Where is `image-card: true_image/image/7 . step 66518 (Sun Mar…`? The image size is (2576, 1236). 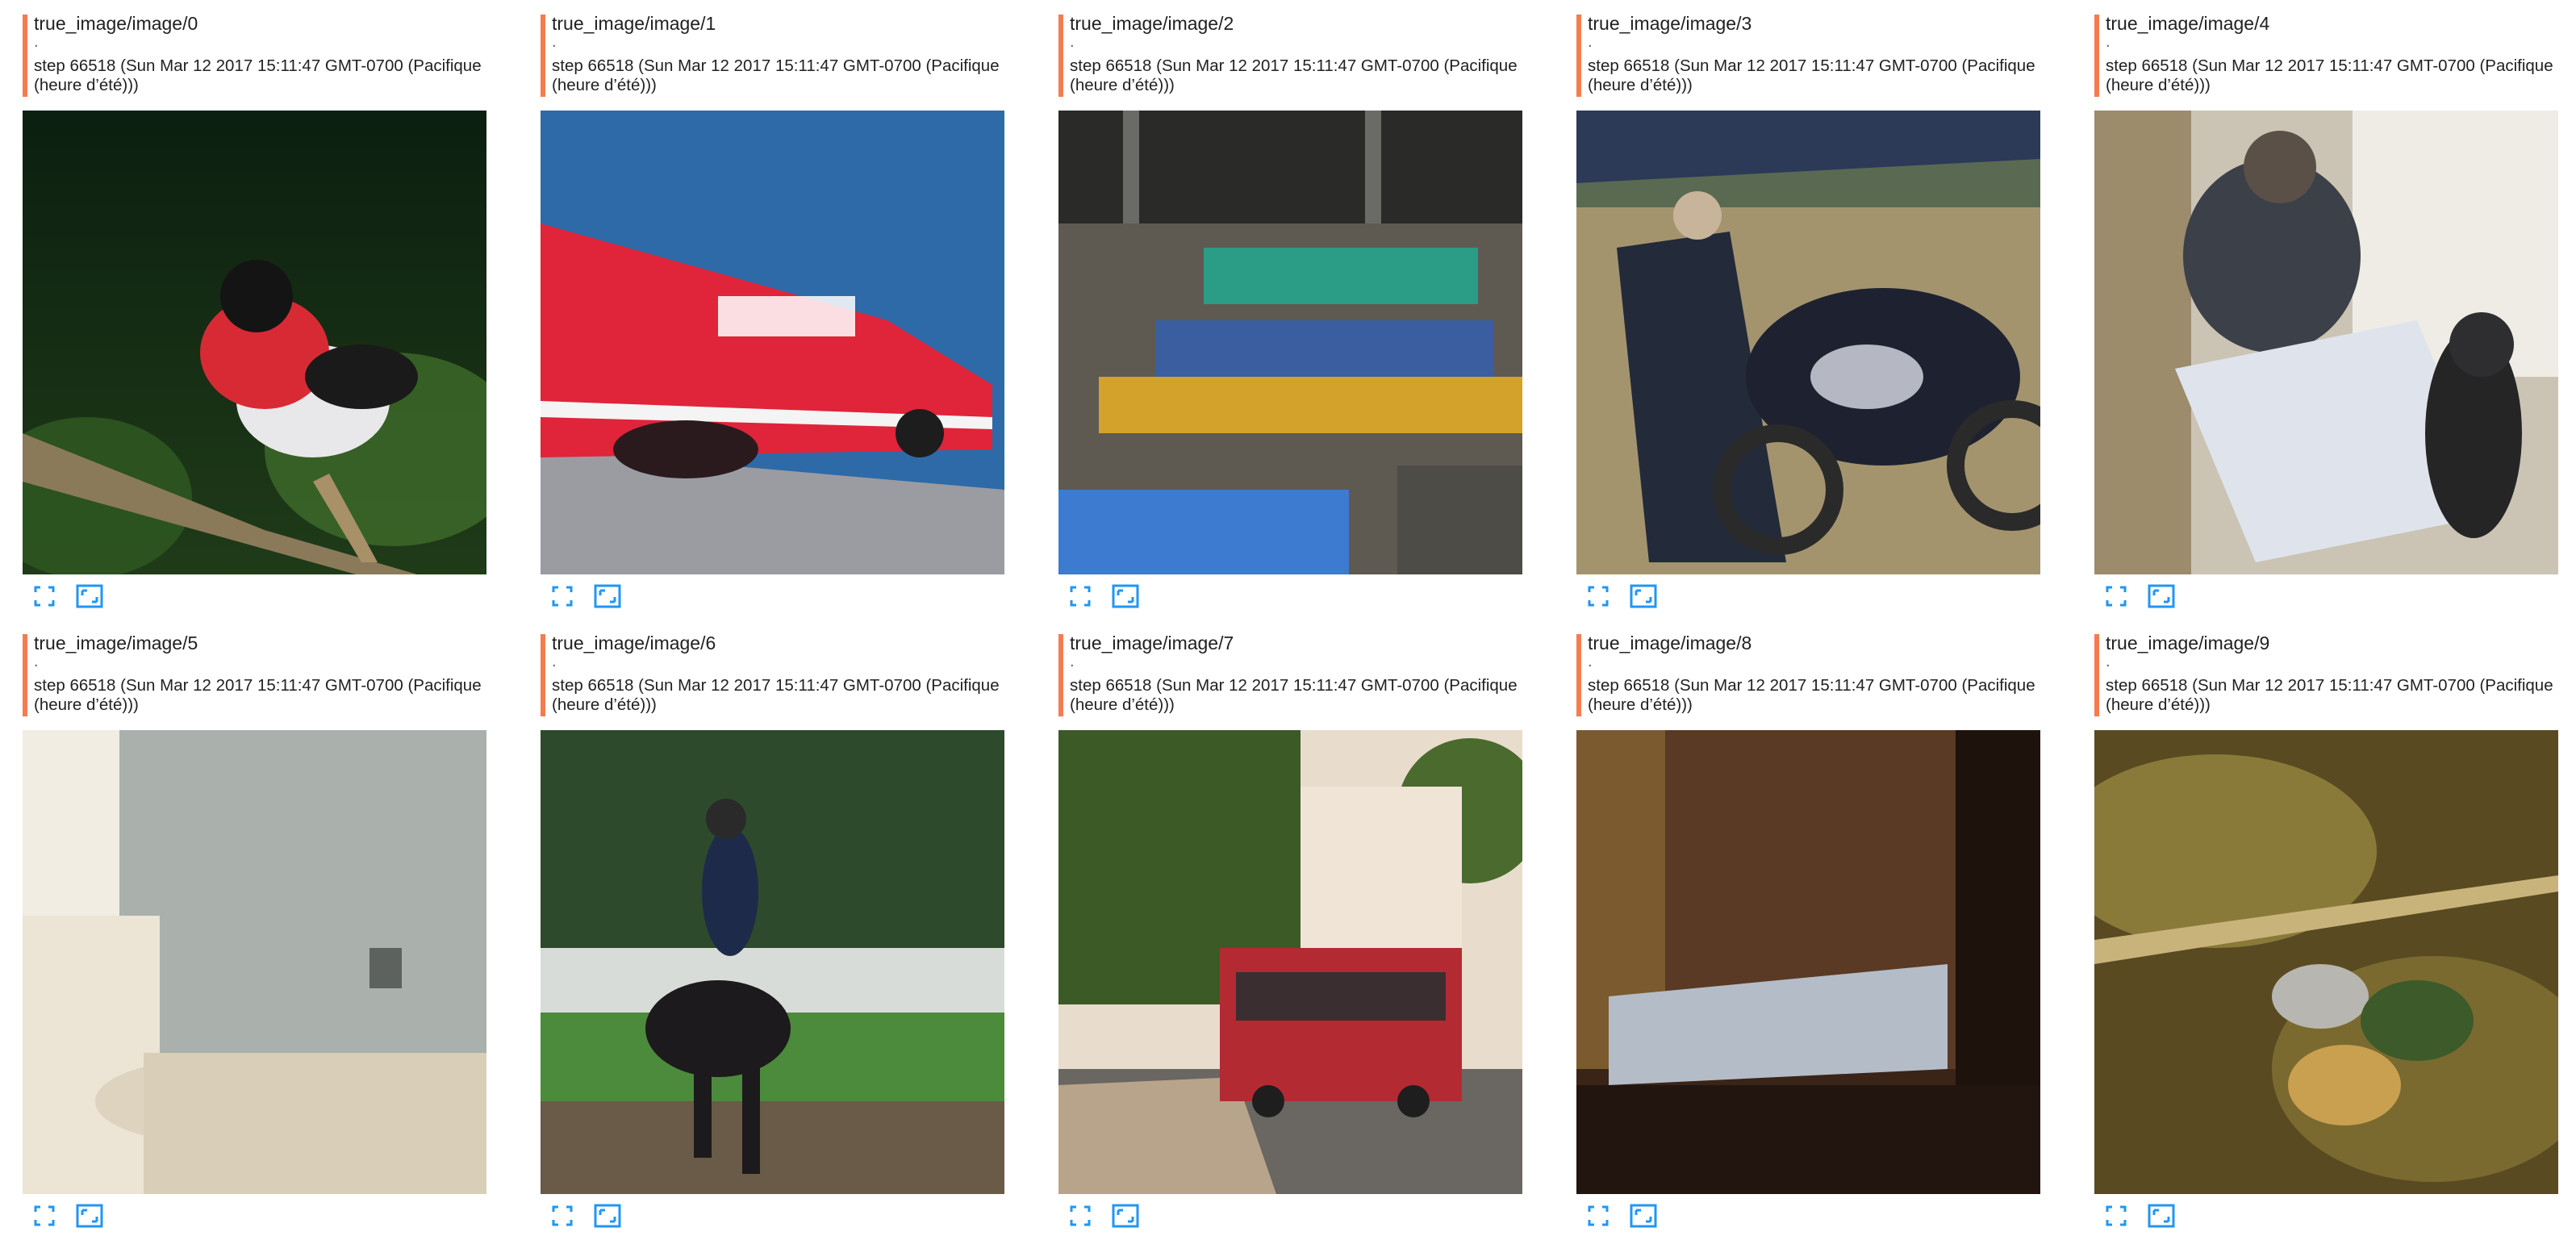 image-card: true_image/image/7 . step 66518 (Sun Mar… is located at coordinates (1290, 926).